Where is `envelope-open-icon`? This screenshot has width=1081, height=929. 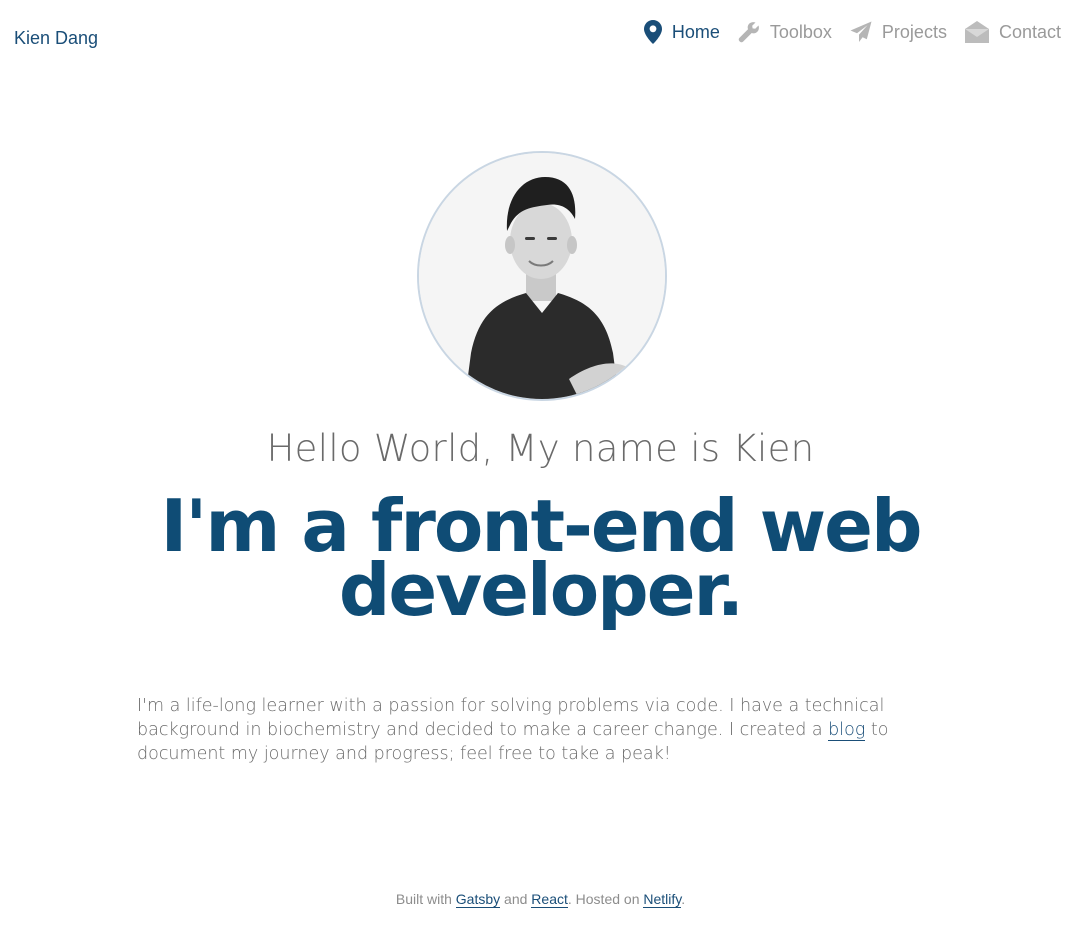
envelope-open-icon is located at coordinates (976, 32).